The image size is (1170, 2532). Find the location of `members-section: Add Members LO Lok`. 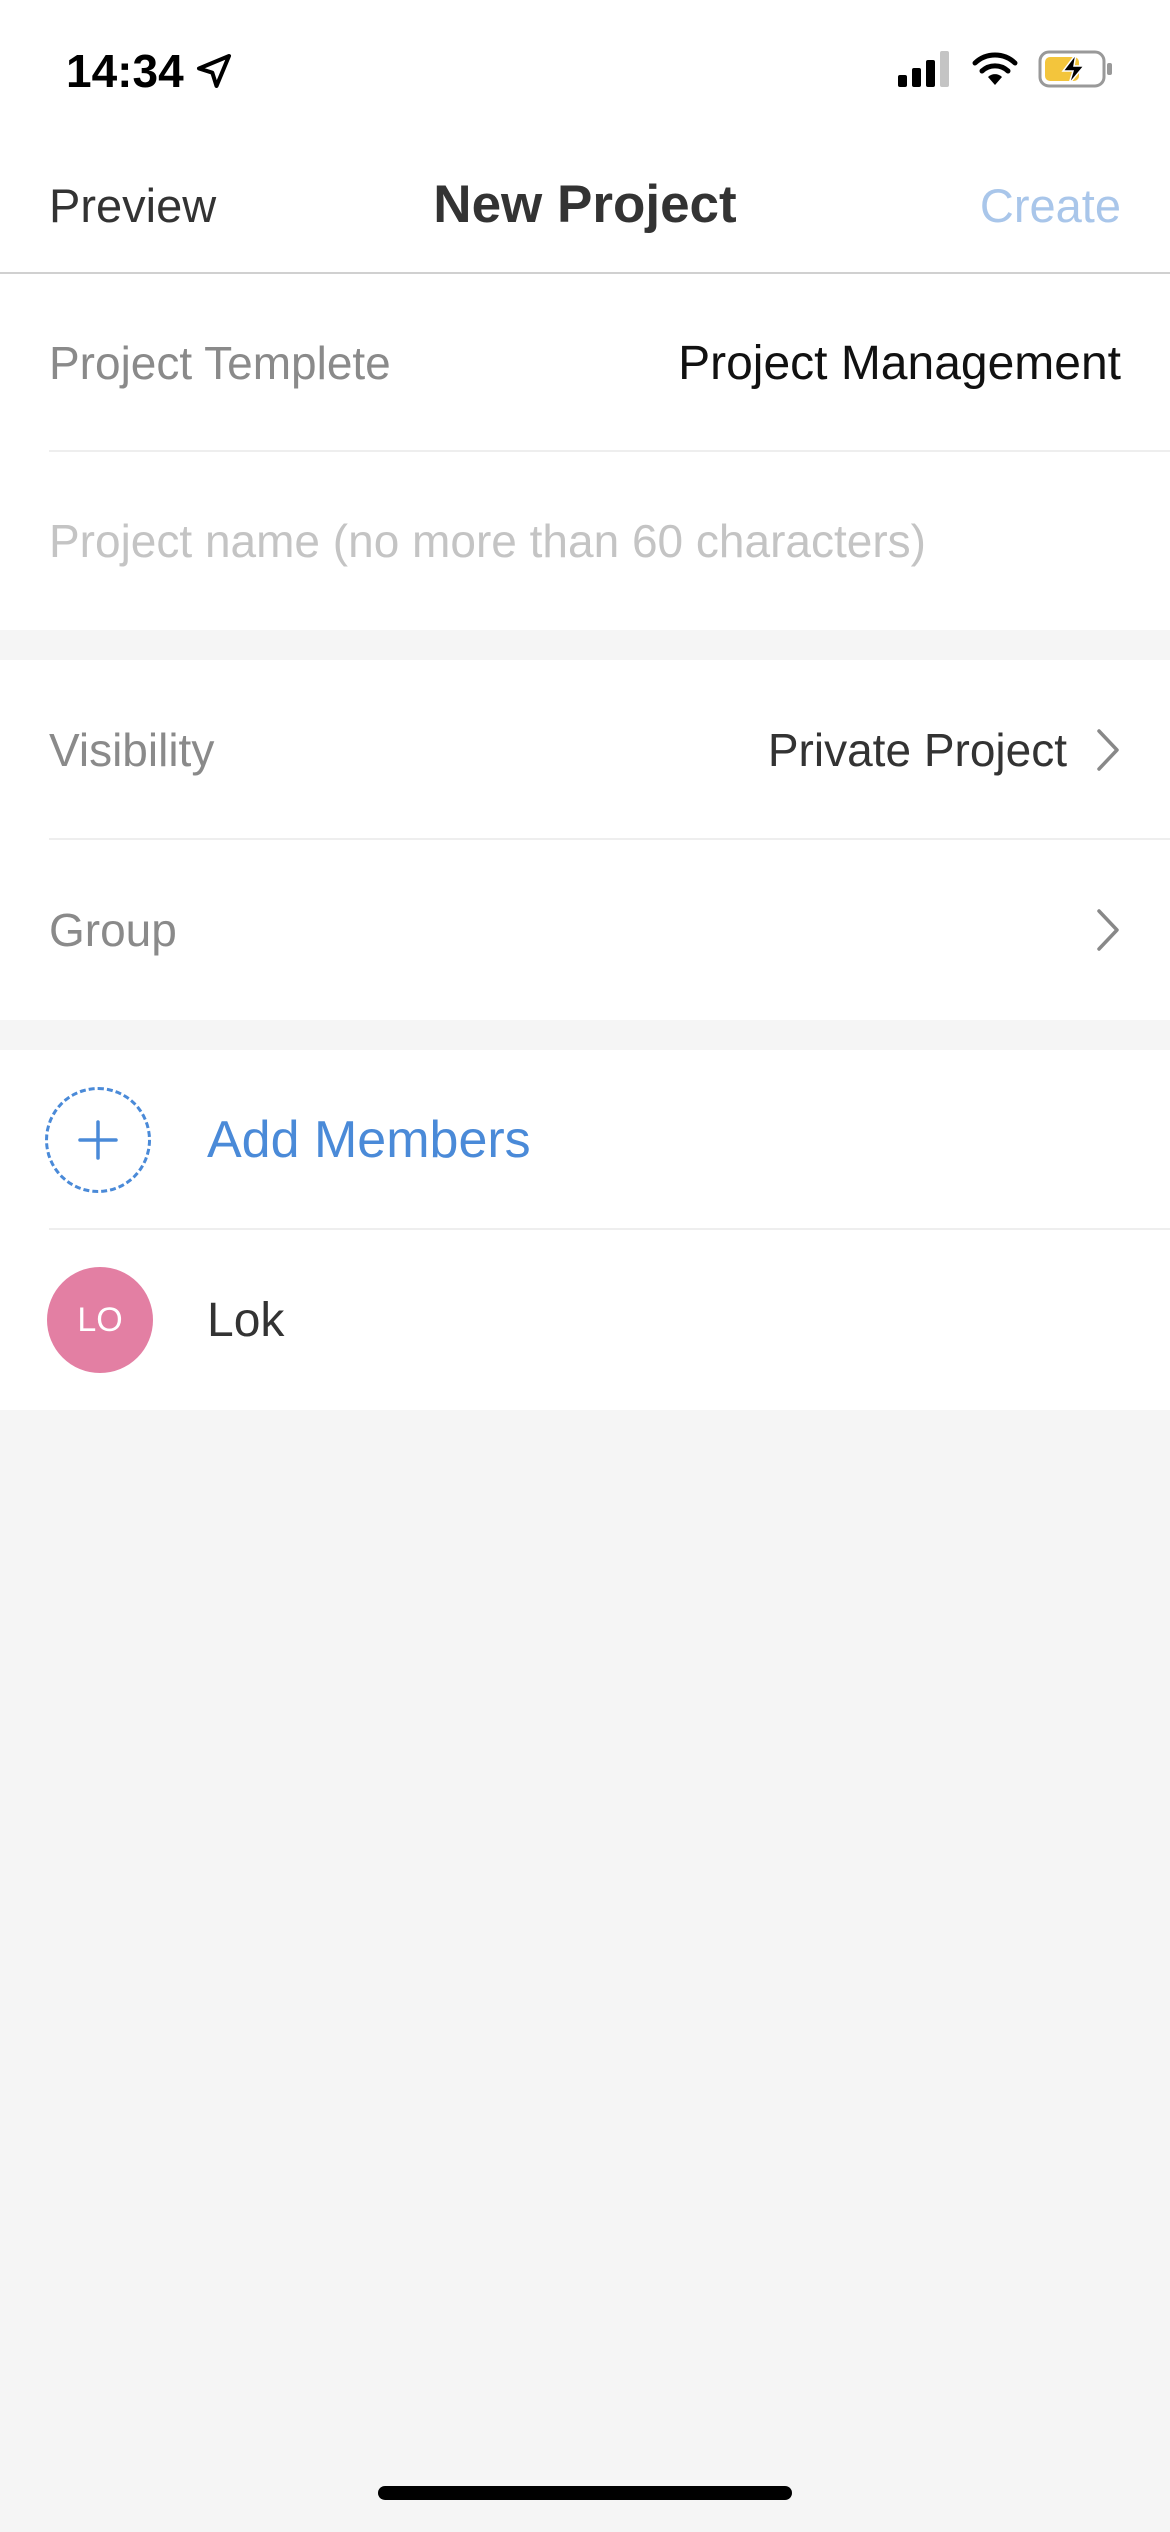

members-section: Add Members LO Lok is located at coordinates (585, 1230).